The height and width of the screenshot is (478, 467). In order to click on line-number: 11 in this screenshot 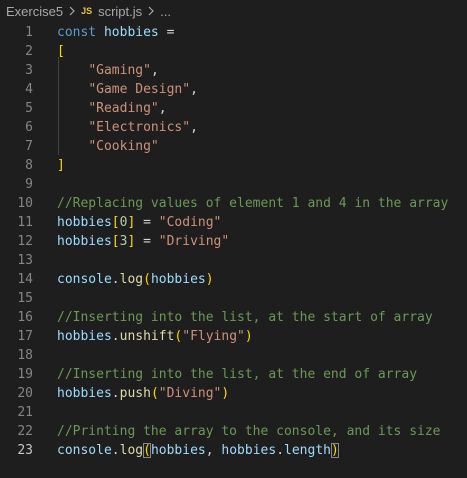, I will do `click(25, 222)`.